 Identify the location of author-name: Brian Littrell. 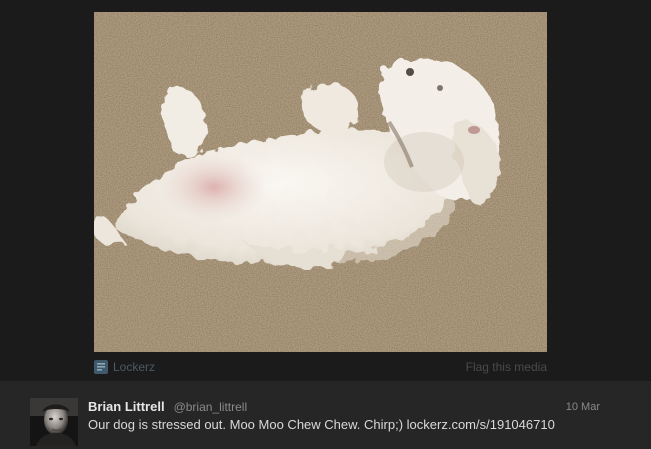
(126, 406).